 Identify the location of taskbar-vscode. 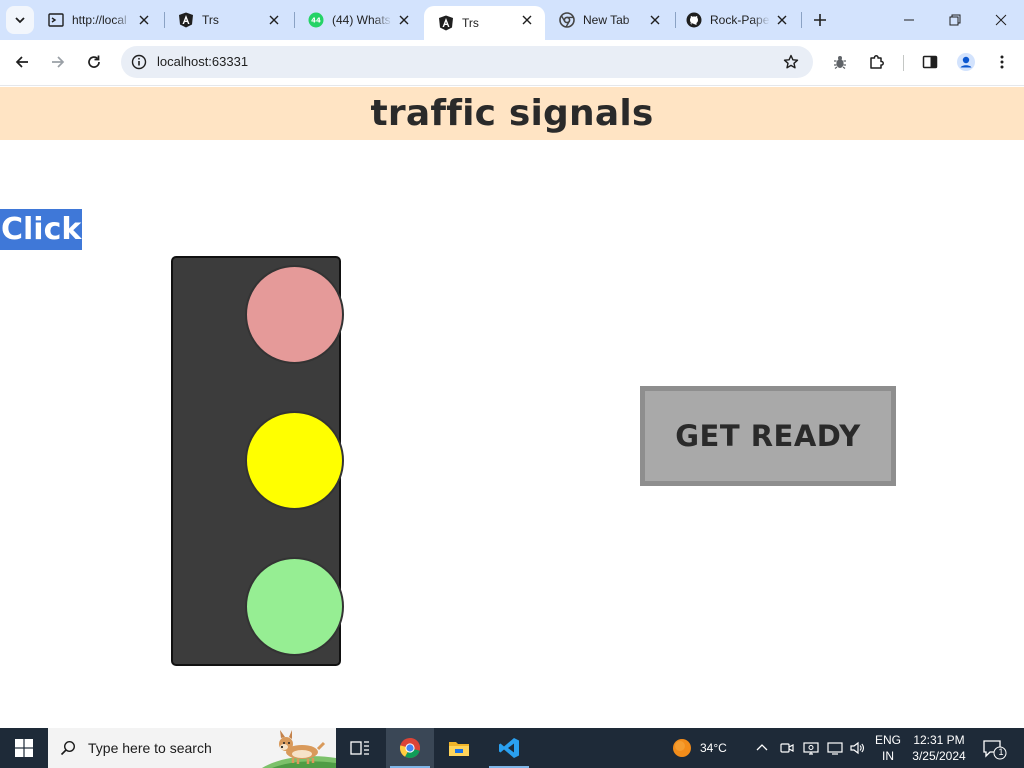
(509, 748).